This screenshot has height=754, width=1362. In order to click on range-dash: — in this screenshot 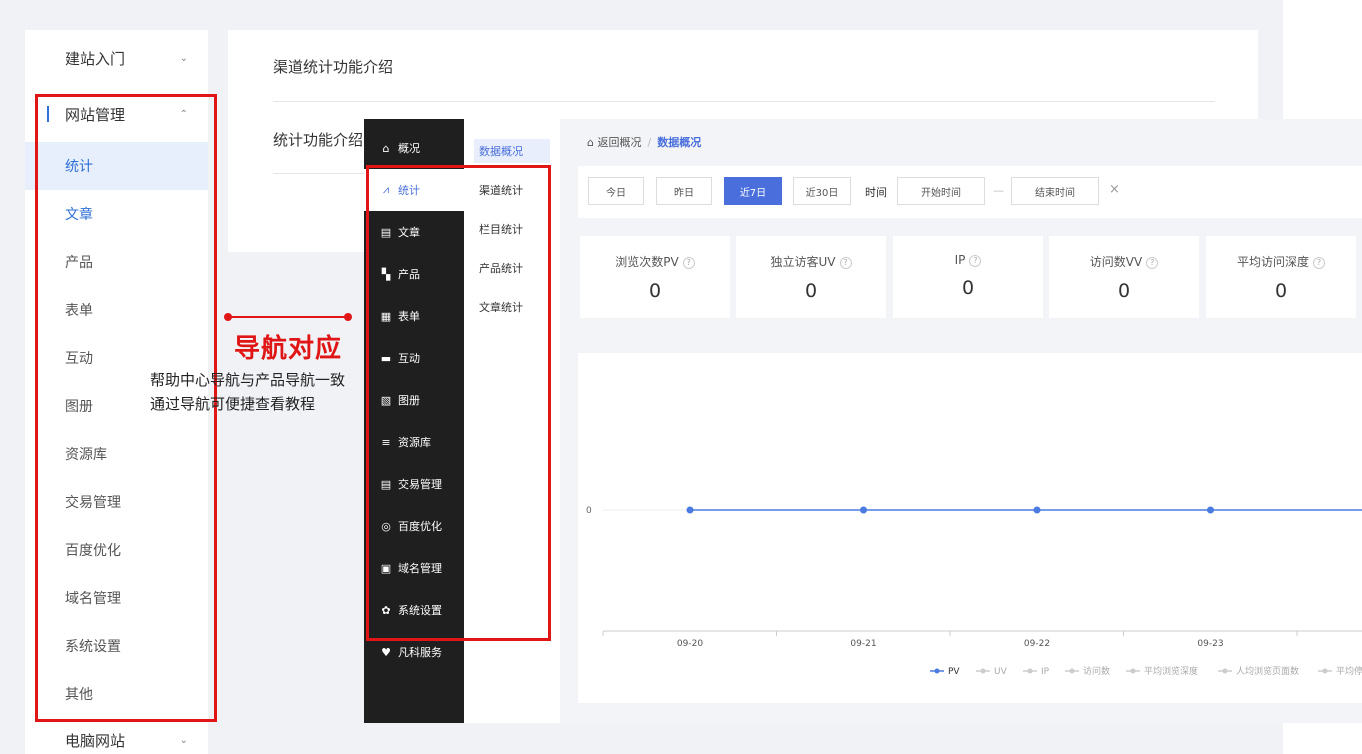, I will do `click(998, 190)`.